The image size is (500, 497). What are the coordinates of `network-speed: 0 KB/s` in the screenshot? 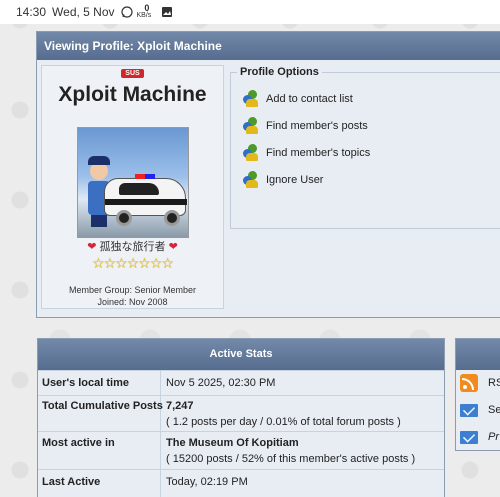 It's located at (147, 11).